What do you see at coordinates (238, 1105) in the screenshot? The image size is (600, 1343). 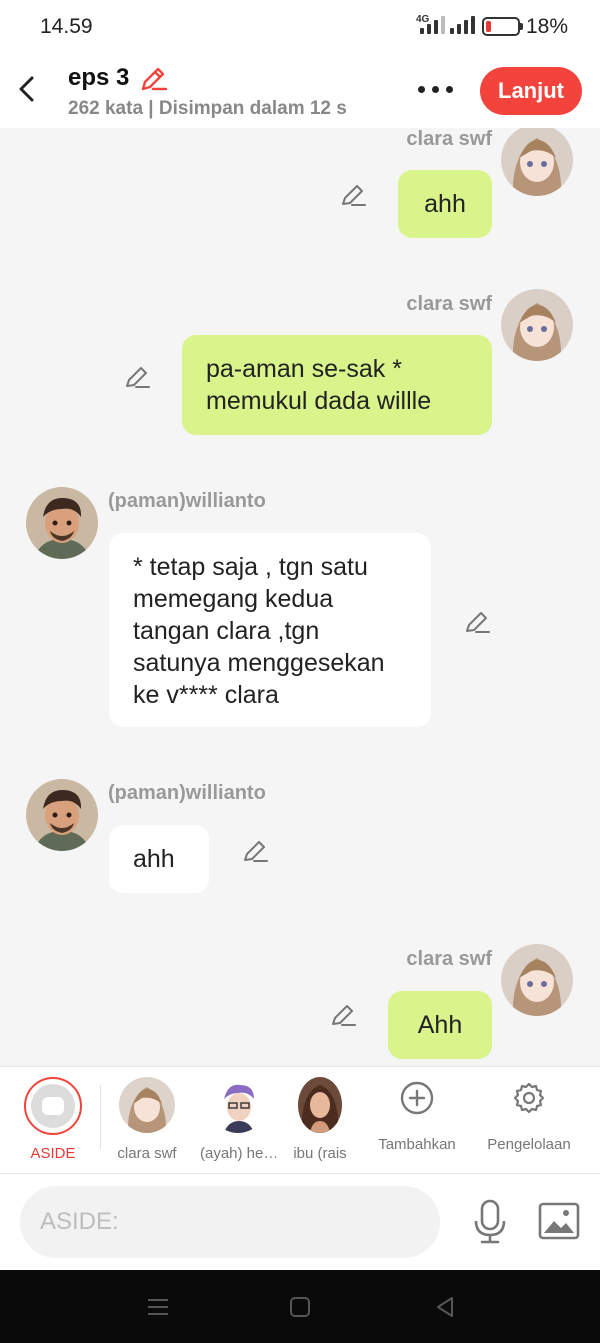 I see `avatar-ayah` at bounding box center [238, 1105].